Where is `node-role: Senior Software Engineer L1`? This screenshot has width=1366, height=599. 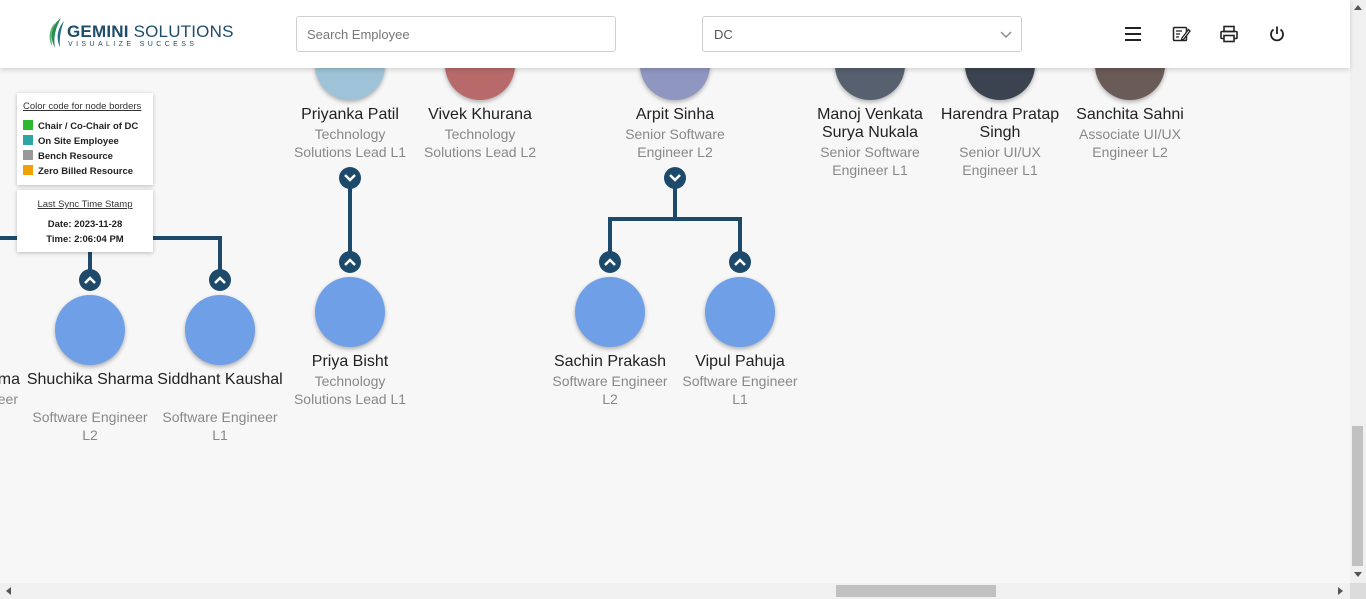
node-role: Senior Software Engineer L1 is located at coordinates (870, 161).